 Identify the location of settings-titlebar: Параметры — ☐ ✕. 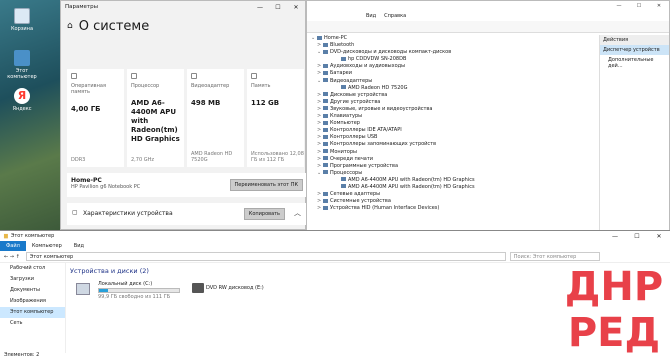
(183, 7).